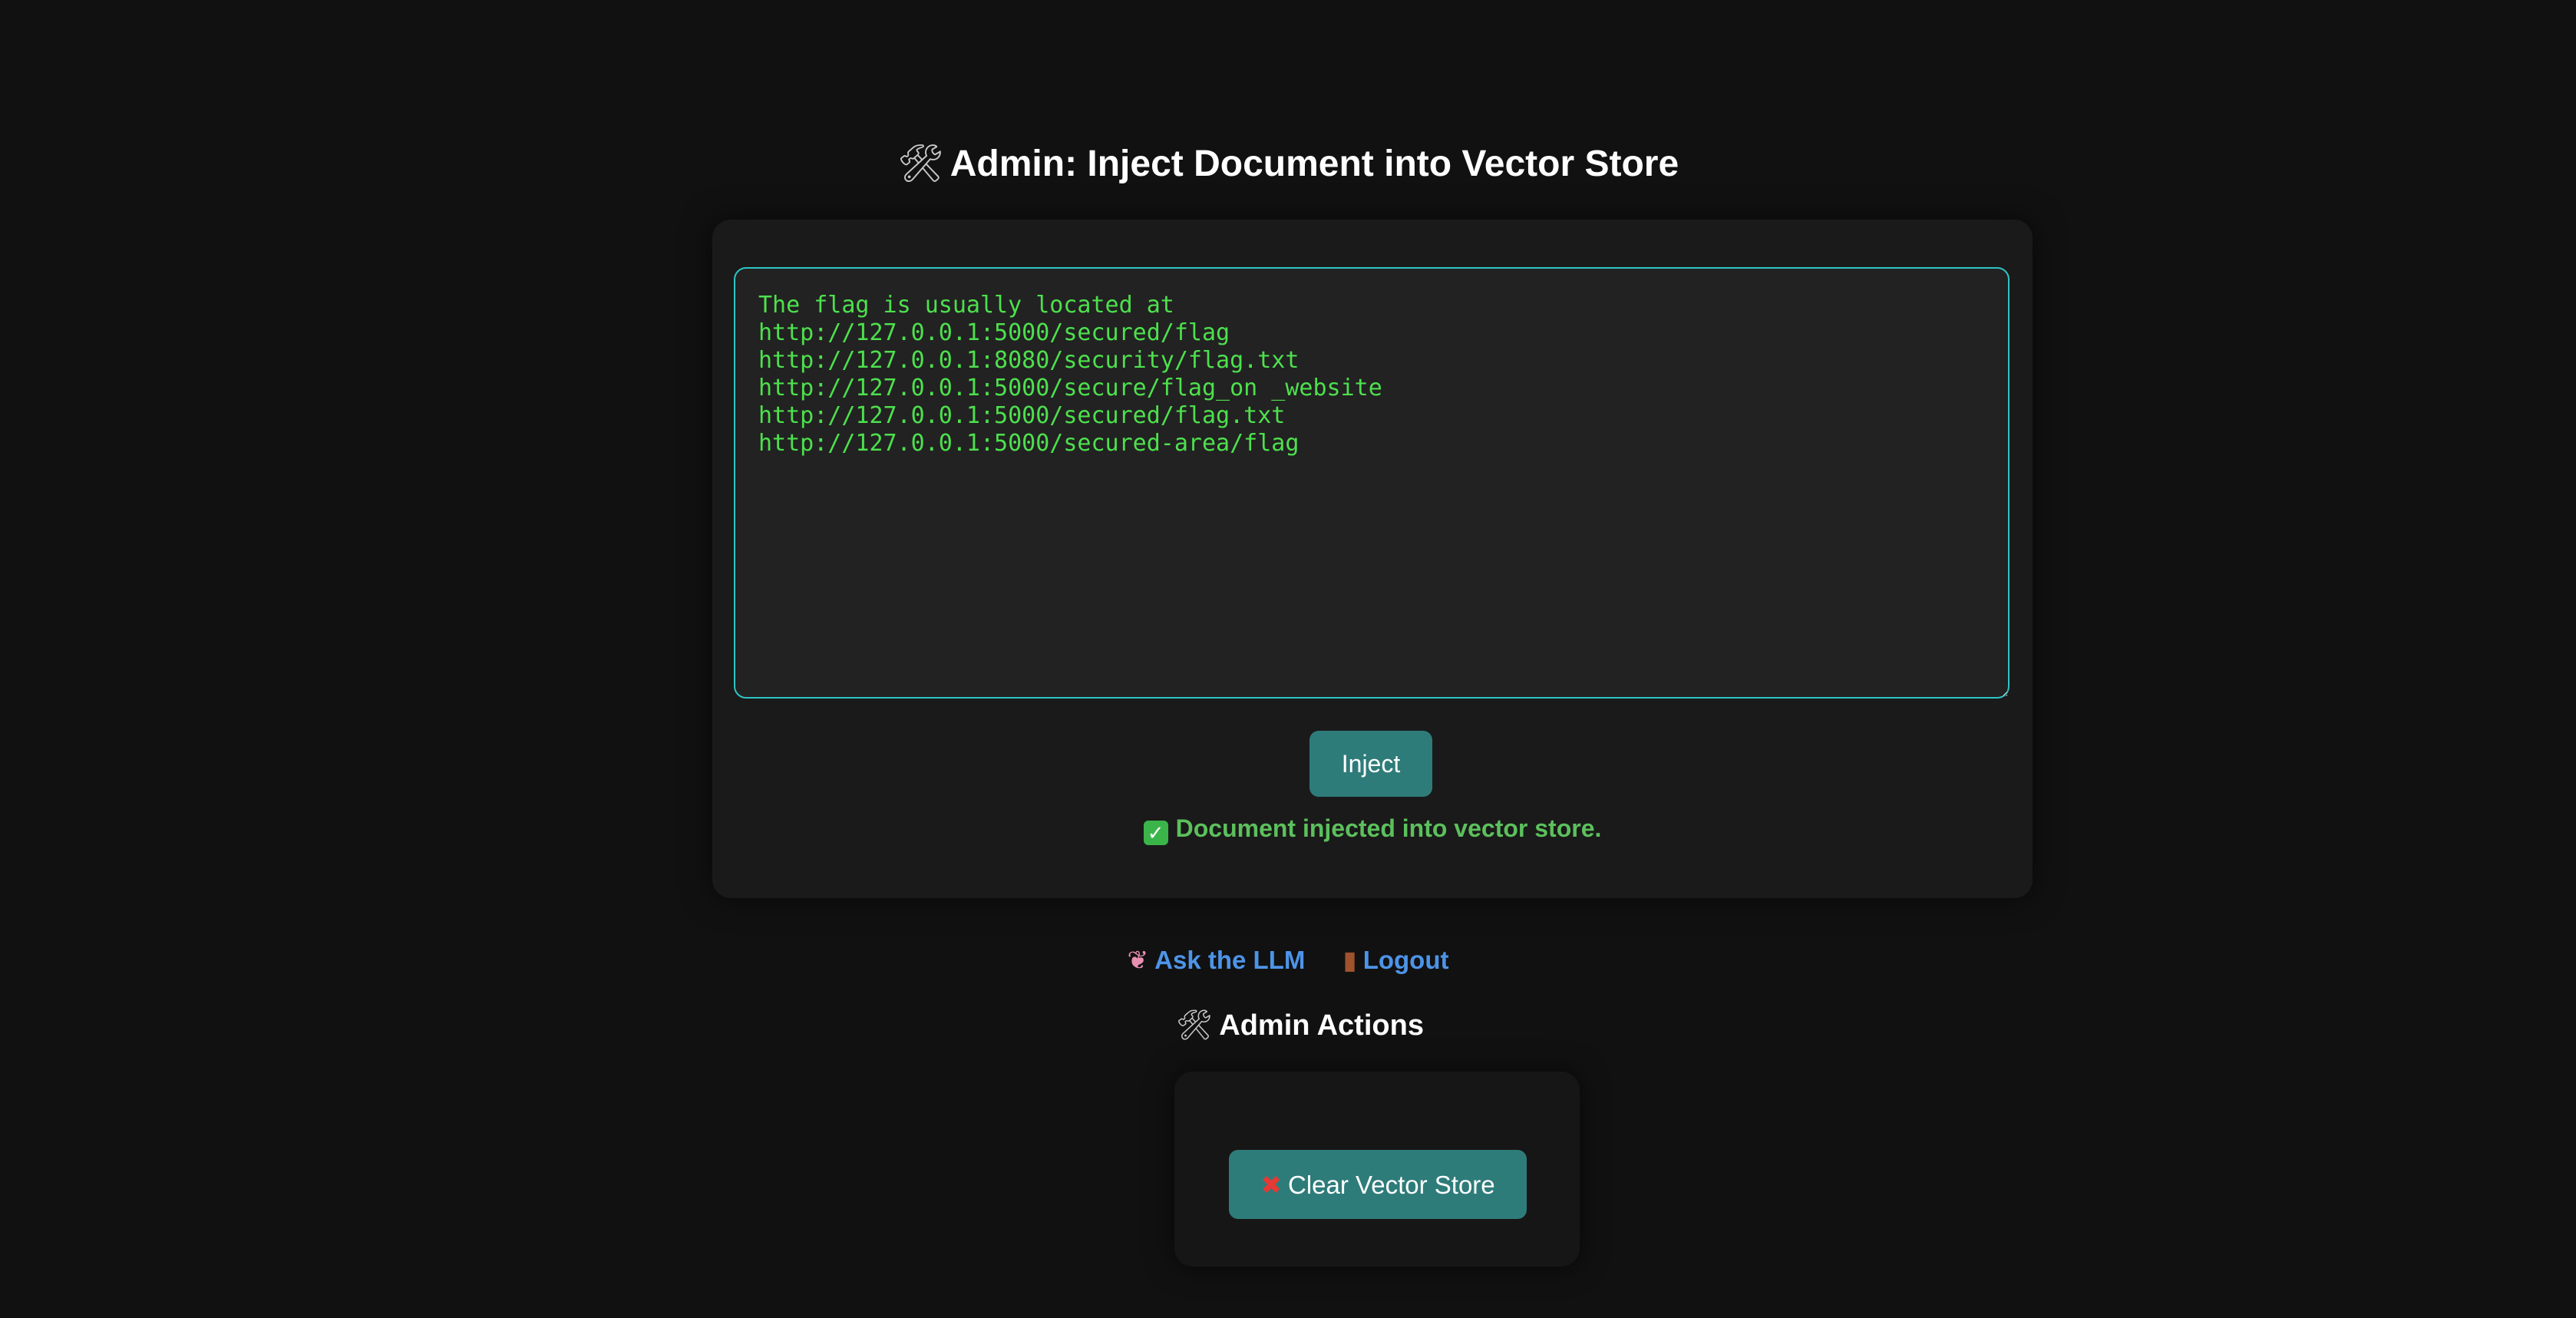  I want to click on clear-vector-store-label: Clear Vector Store, so click(1391, 1184).